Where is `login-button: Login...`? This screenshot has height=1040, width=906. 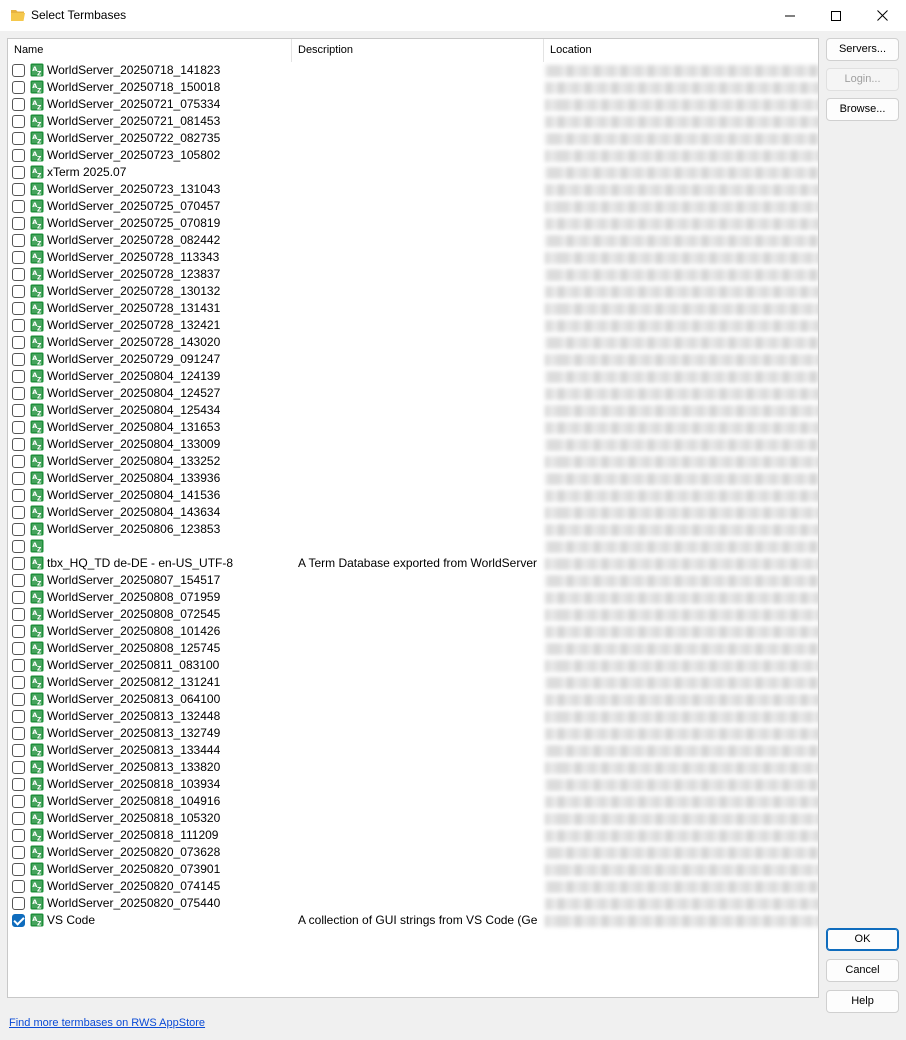 login-button: Login... is located at coordinates (862, 79).